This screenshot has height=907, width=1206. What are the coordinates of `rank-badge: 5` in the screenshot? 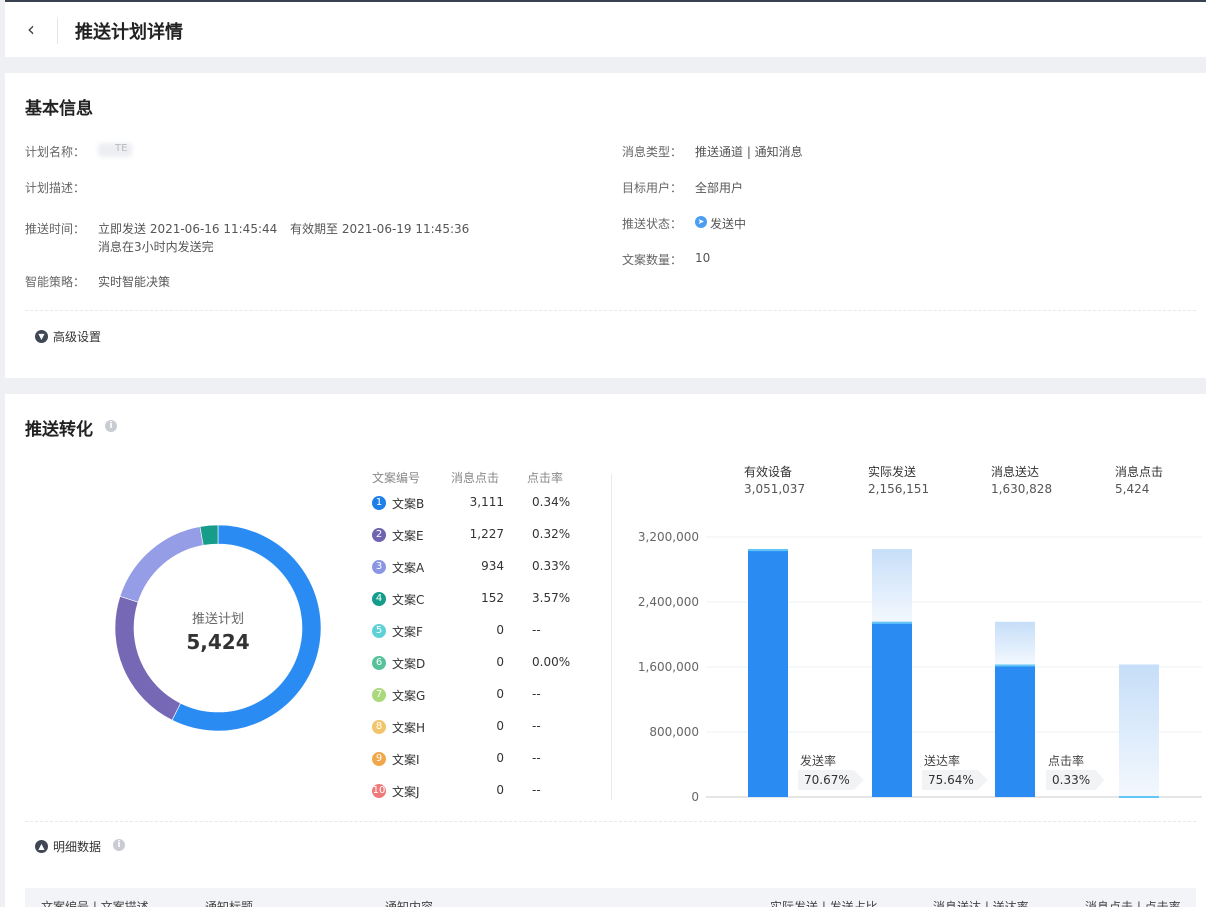 It's located at (379, 631).